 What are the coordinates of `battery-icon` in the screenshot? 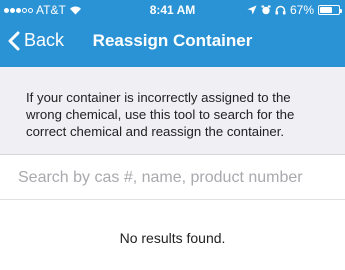 It's located at (330, 10).